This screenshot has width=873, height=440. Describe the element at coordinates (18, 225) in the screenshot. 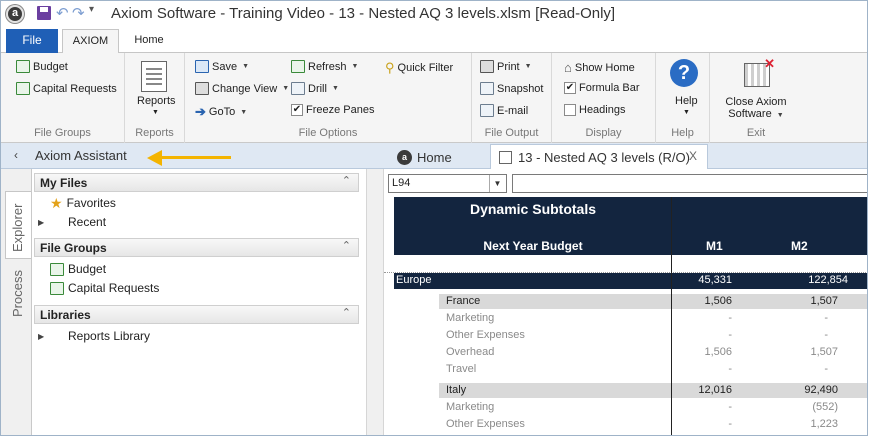

I see `side-tab-explorer: Explorer` at that location.